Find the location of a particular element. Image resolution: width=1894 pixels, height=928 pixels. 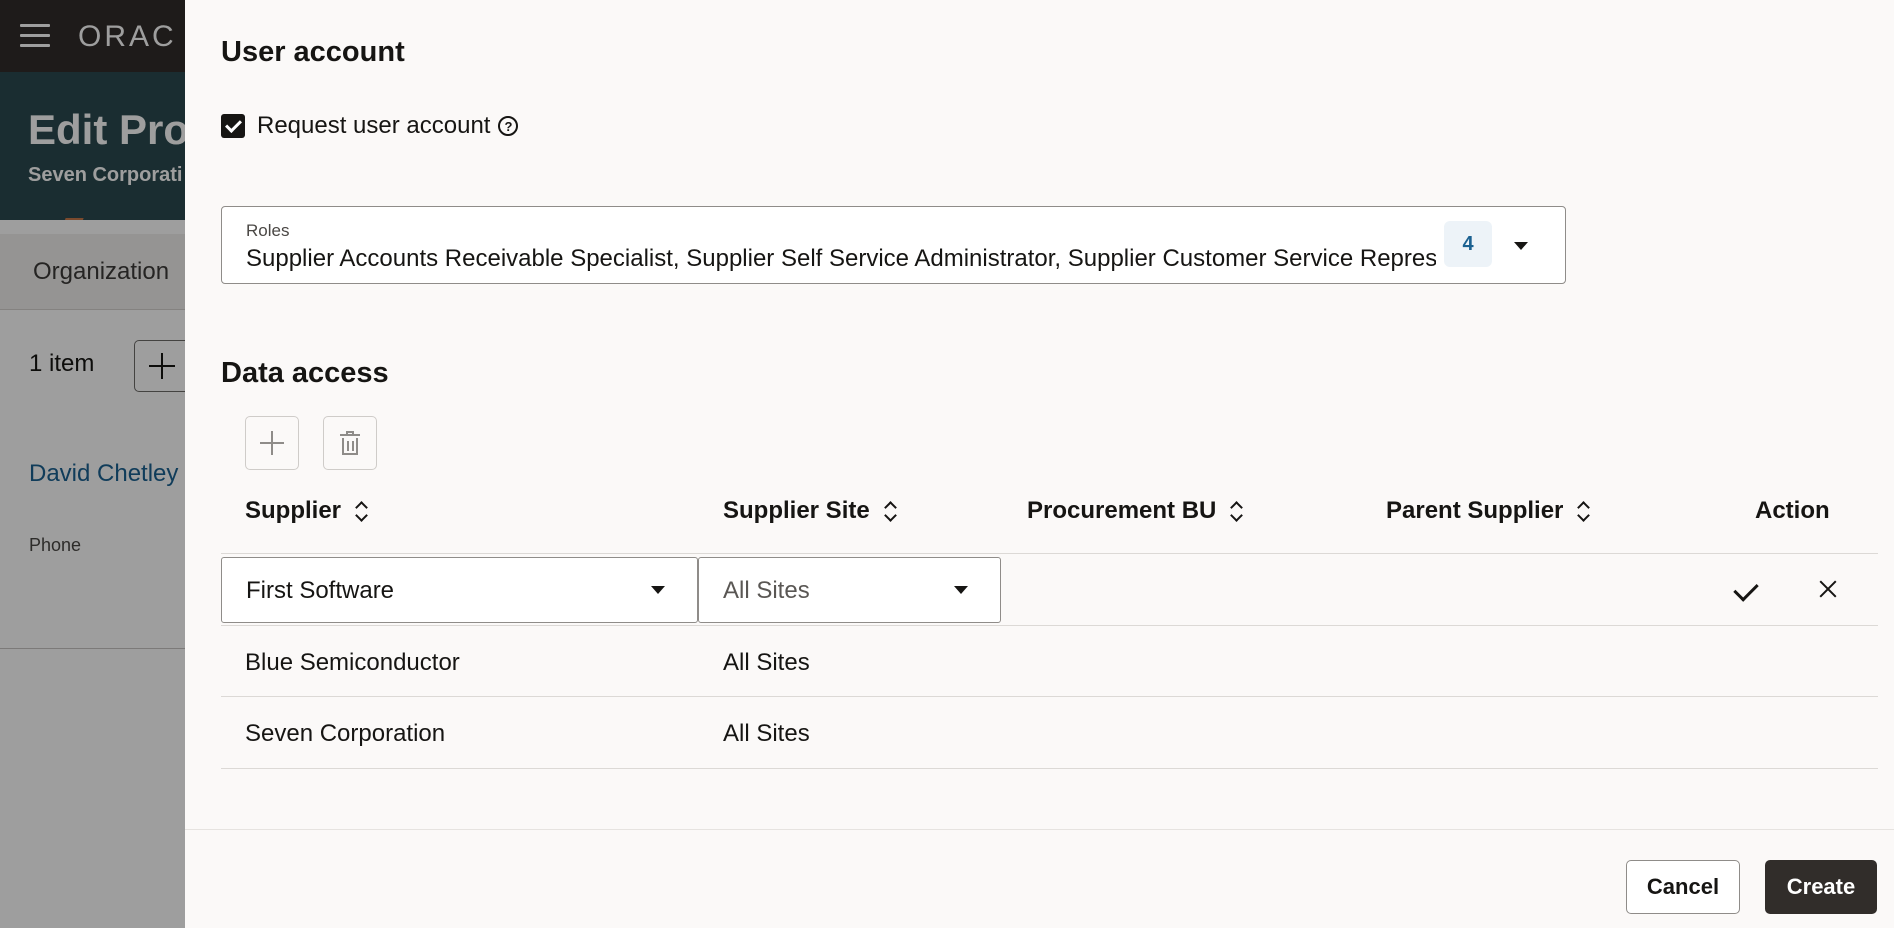

request-user-account-checkbox is located at coordinates (233, 126).